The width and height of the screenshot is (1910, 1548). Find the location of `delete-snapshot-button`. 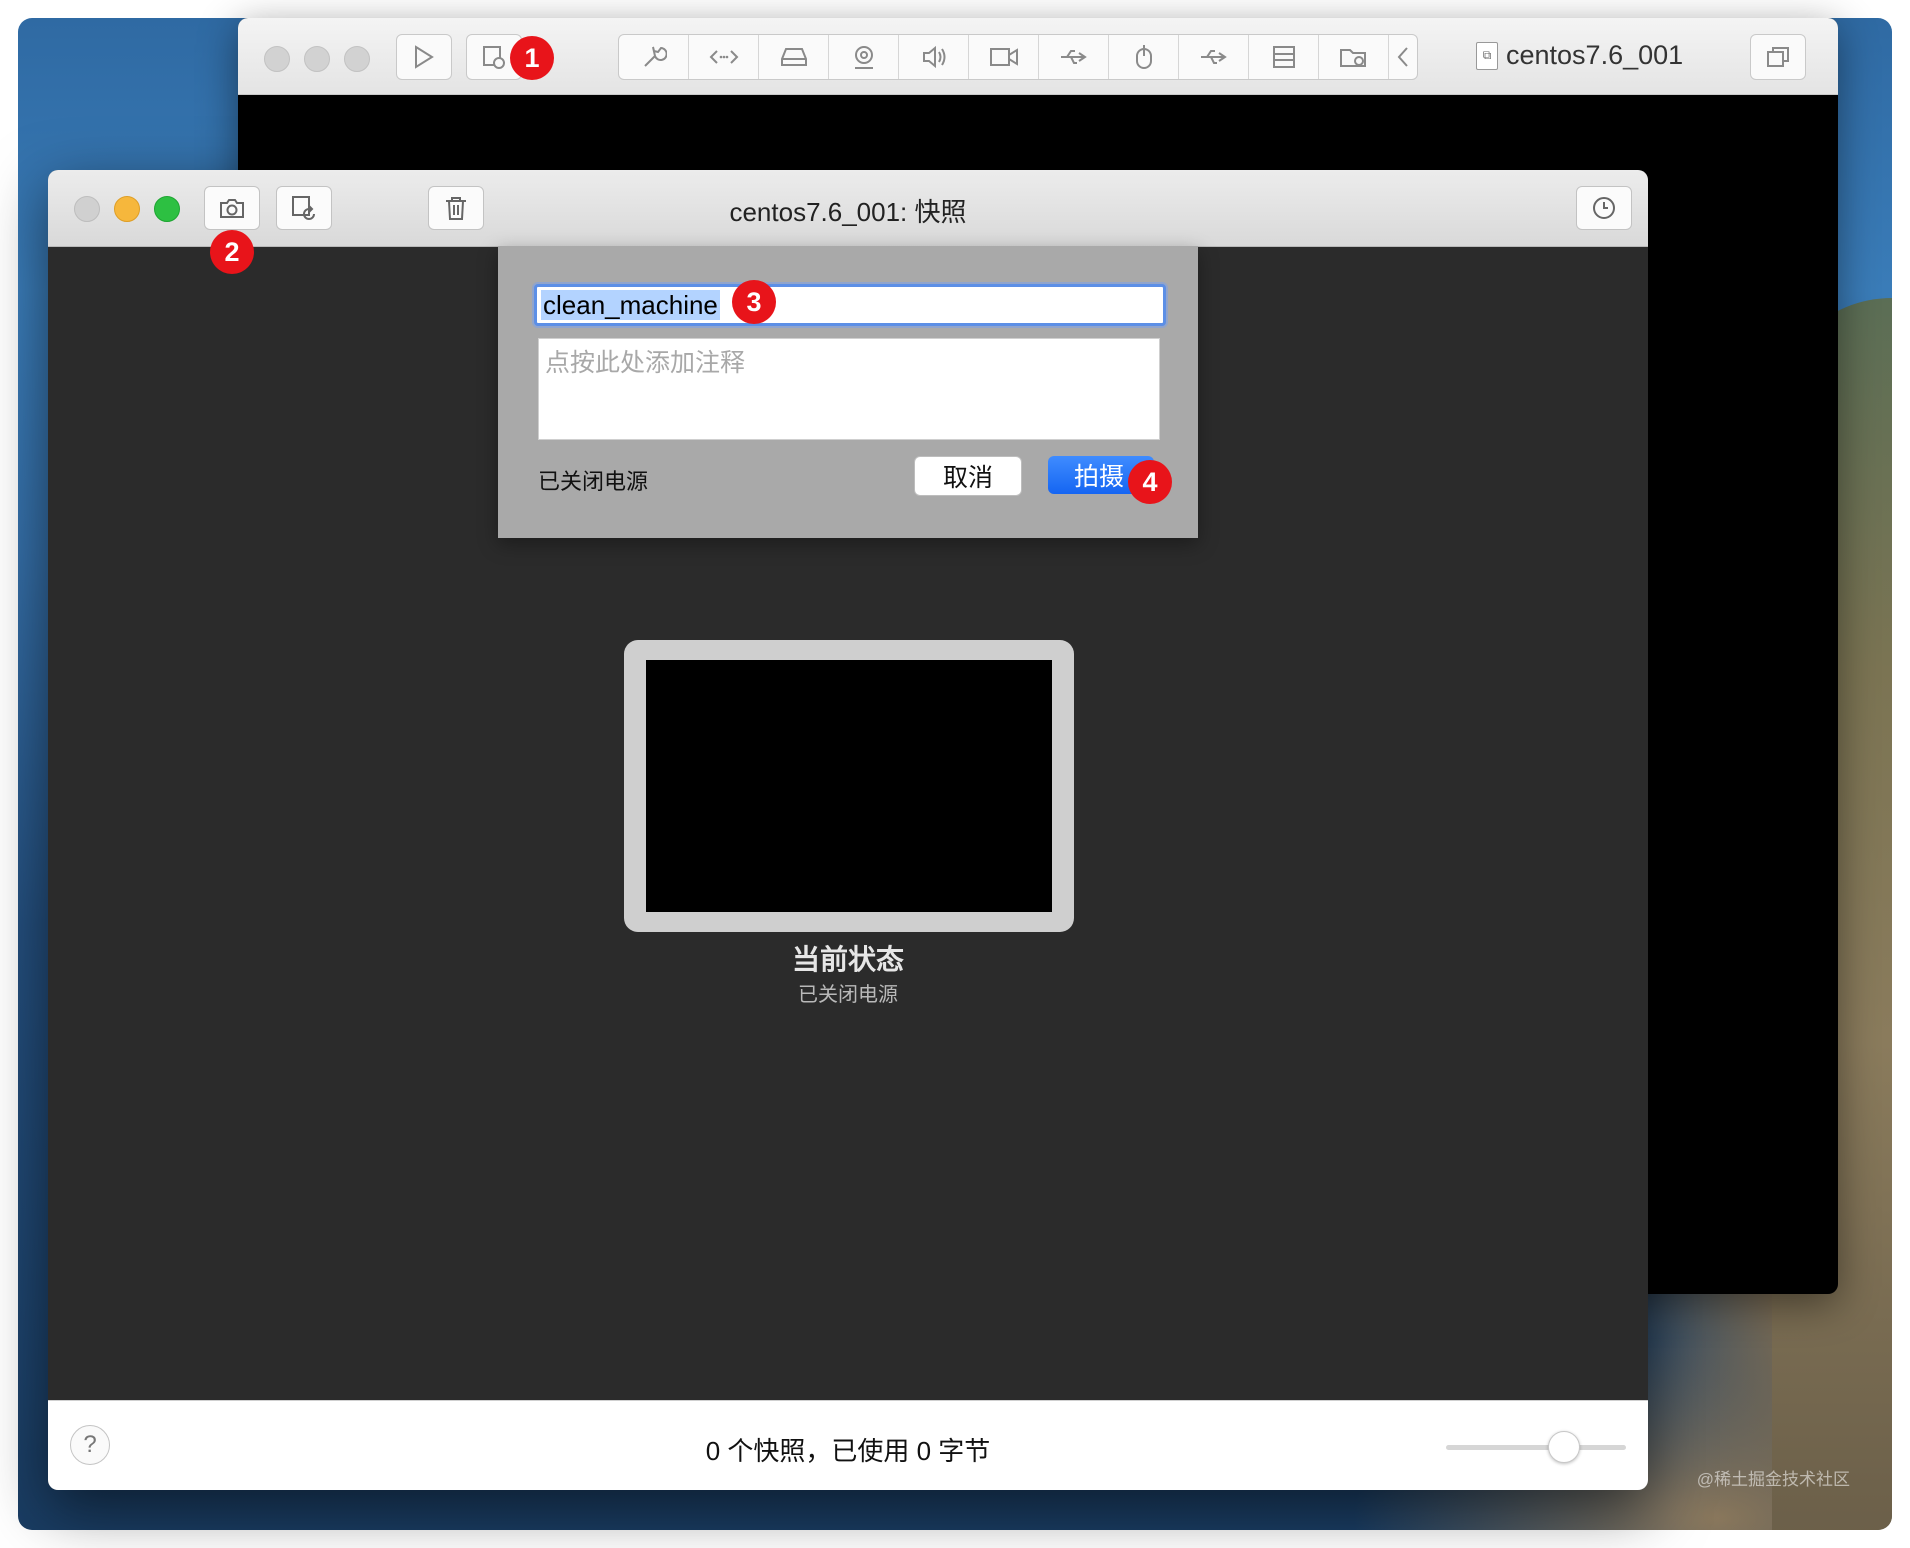

delete-snapshot-button is located at coordinates (456, 208).